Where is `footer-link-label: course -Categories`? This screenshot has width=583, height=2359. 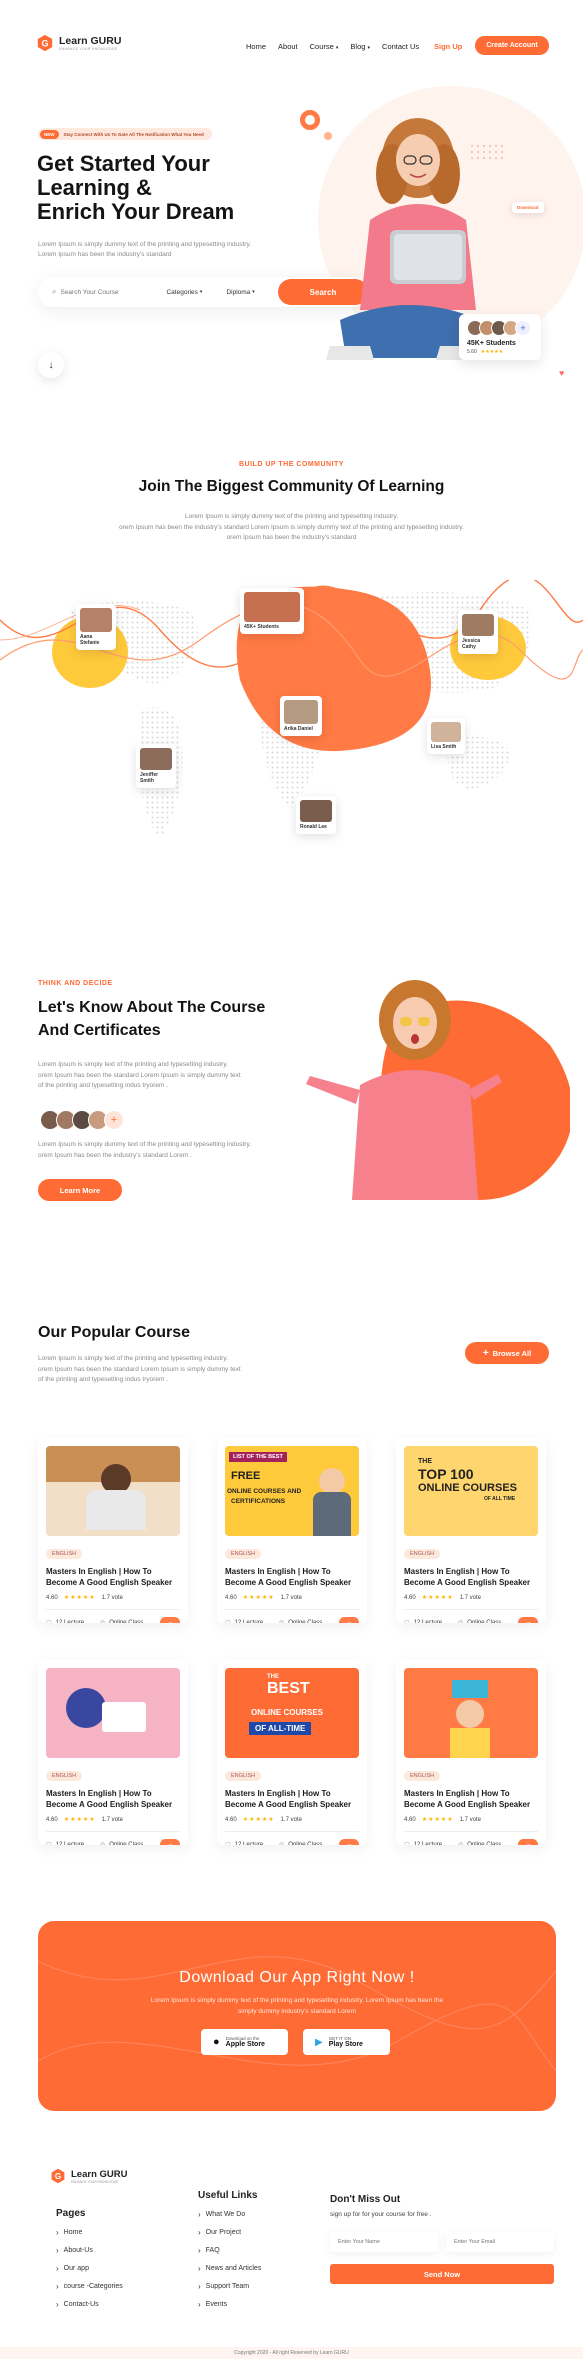
footer-link-label: course -Categories is located at coordinates (93, 2286).